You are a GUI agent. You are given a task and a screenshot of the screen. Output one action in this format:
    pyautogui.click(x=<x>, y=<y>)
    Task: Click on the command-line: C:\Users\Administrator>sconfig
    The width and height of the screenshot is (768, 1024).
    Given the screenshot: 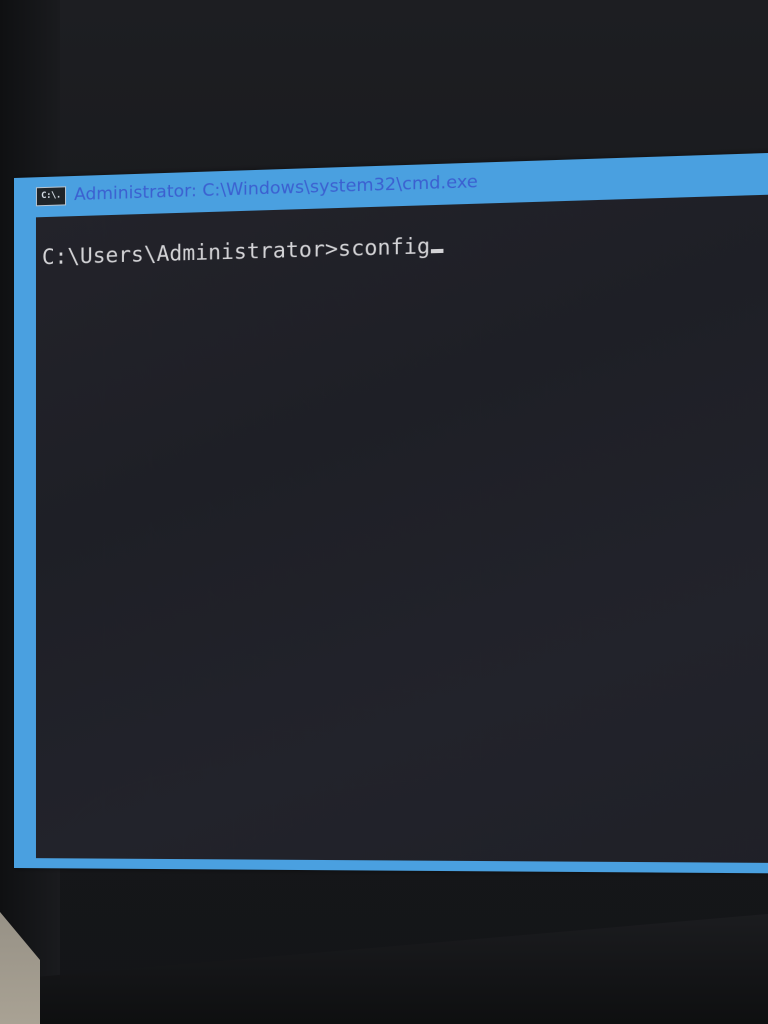 What is the action you would take?
    pyautogui.click(x=243, y=251)
    